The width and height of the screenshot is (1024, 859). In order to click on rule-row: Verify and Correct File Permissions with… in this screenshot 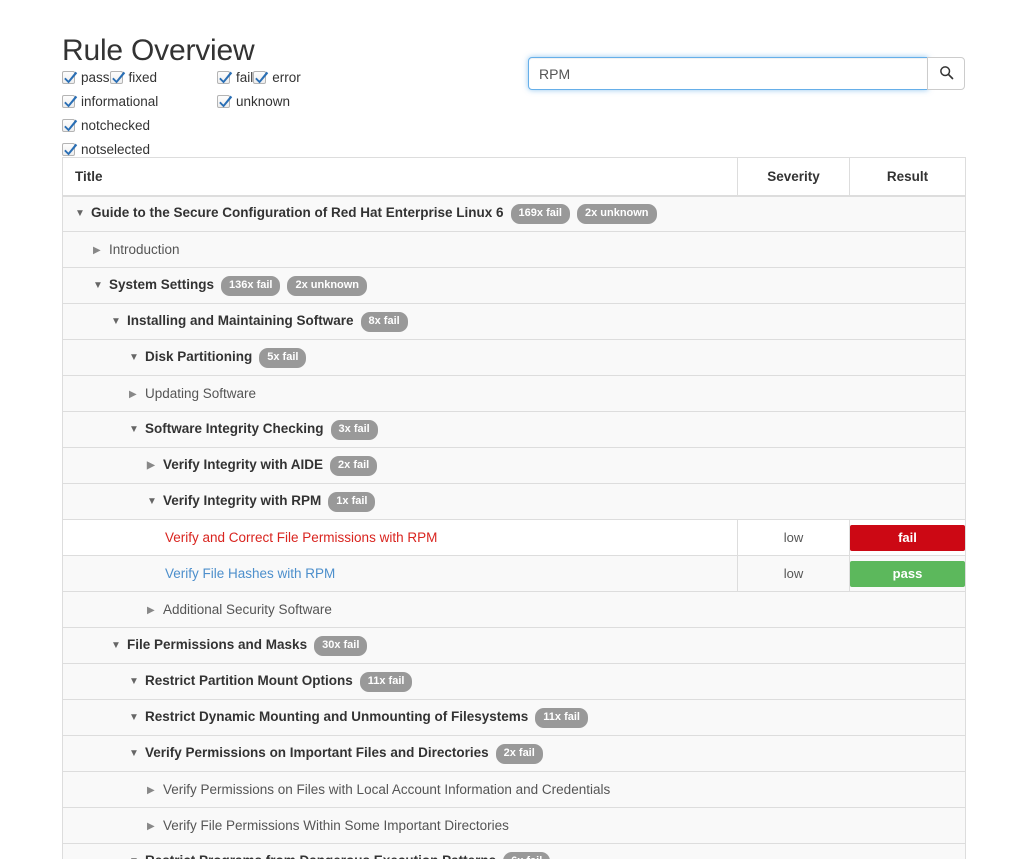, I will do `click(514, 537)`.